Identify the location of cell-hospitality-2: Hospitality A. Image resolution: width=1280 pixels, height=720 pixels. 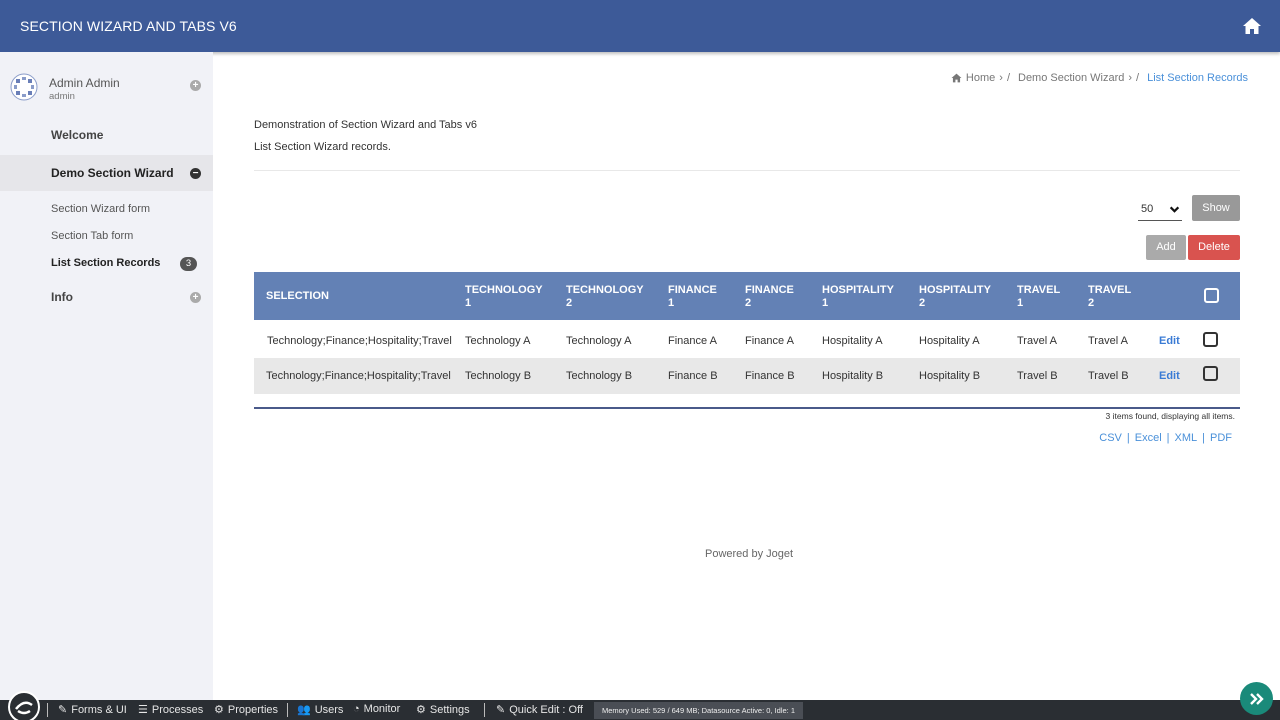
(949, 341).